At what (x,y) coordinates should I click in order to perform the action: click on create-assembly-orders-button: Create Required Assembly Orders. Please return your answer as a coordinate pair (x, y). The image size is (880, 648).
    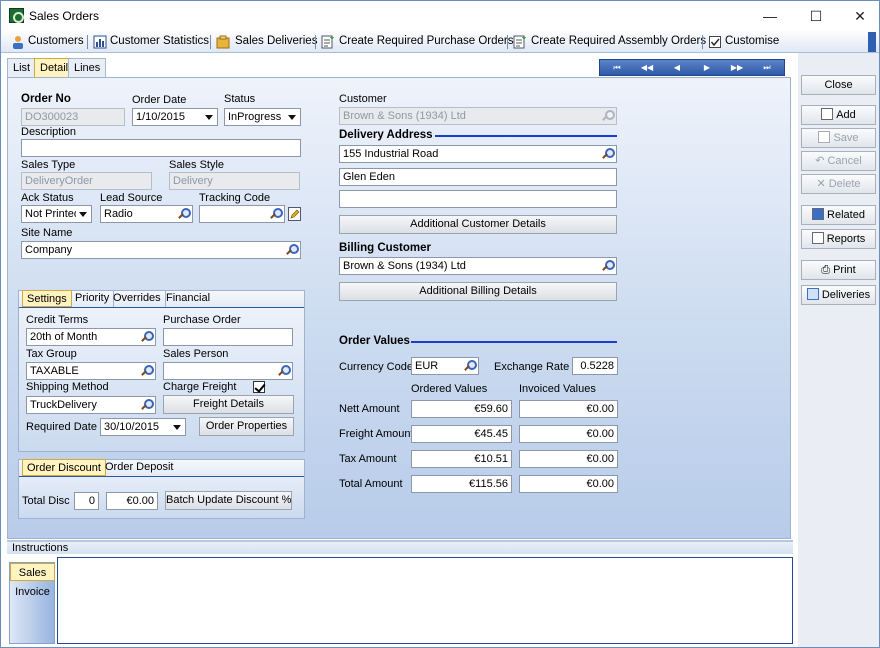
    Looking at the image, I should click on (618, 41).